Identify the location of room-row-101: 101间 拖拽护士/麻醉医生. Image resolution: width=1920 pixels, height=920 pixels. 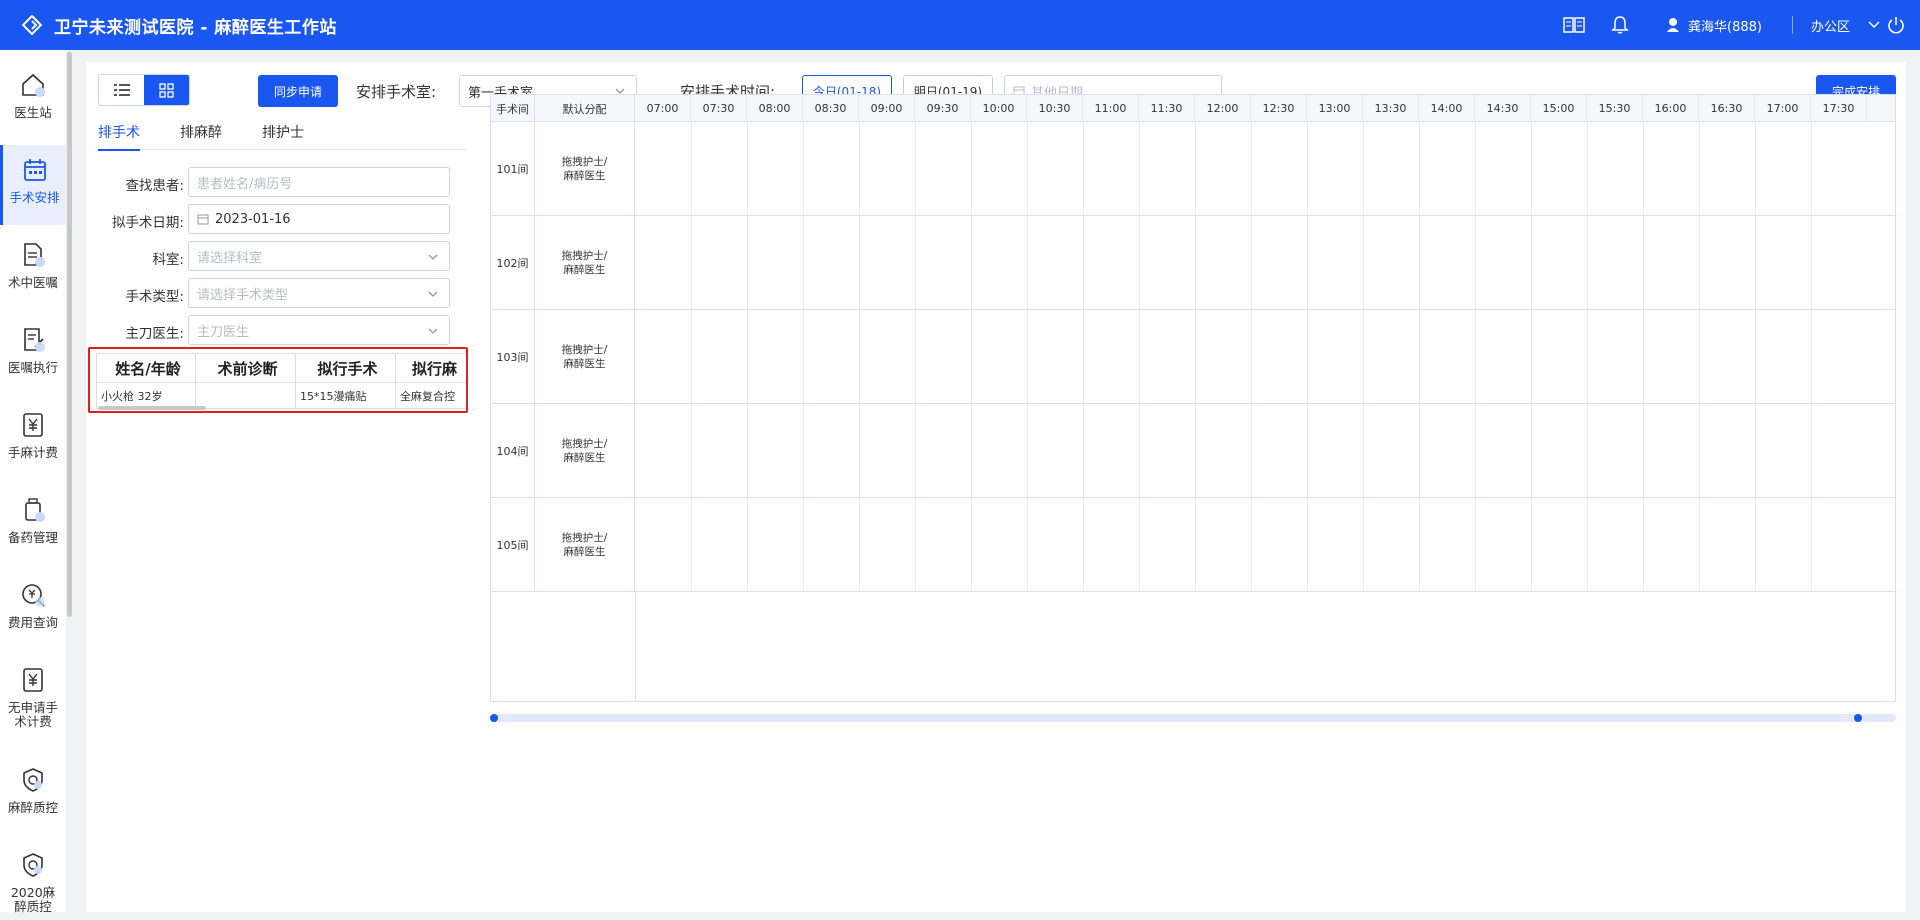
(1193, 169).